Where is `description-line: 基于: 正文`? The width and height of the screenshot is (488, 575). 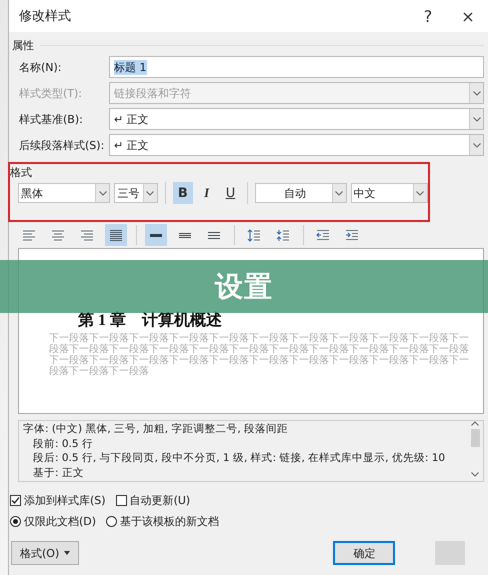 description-line: 基于: 正文 is located at coordinates (58, 473).